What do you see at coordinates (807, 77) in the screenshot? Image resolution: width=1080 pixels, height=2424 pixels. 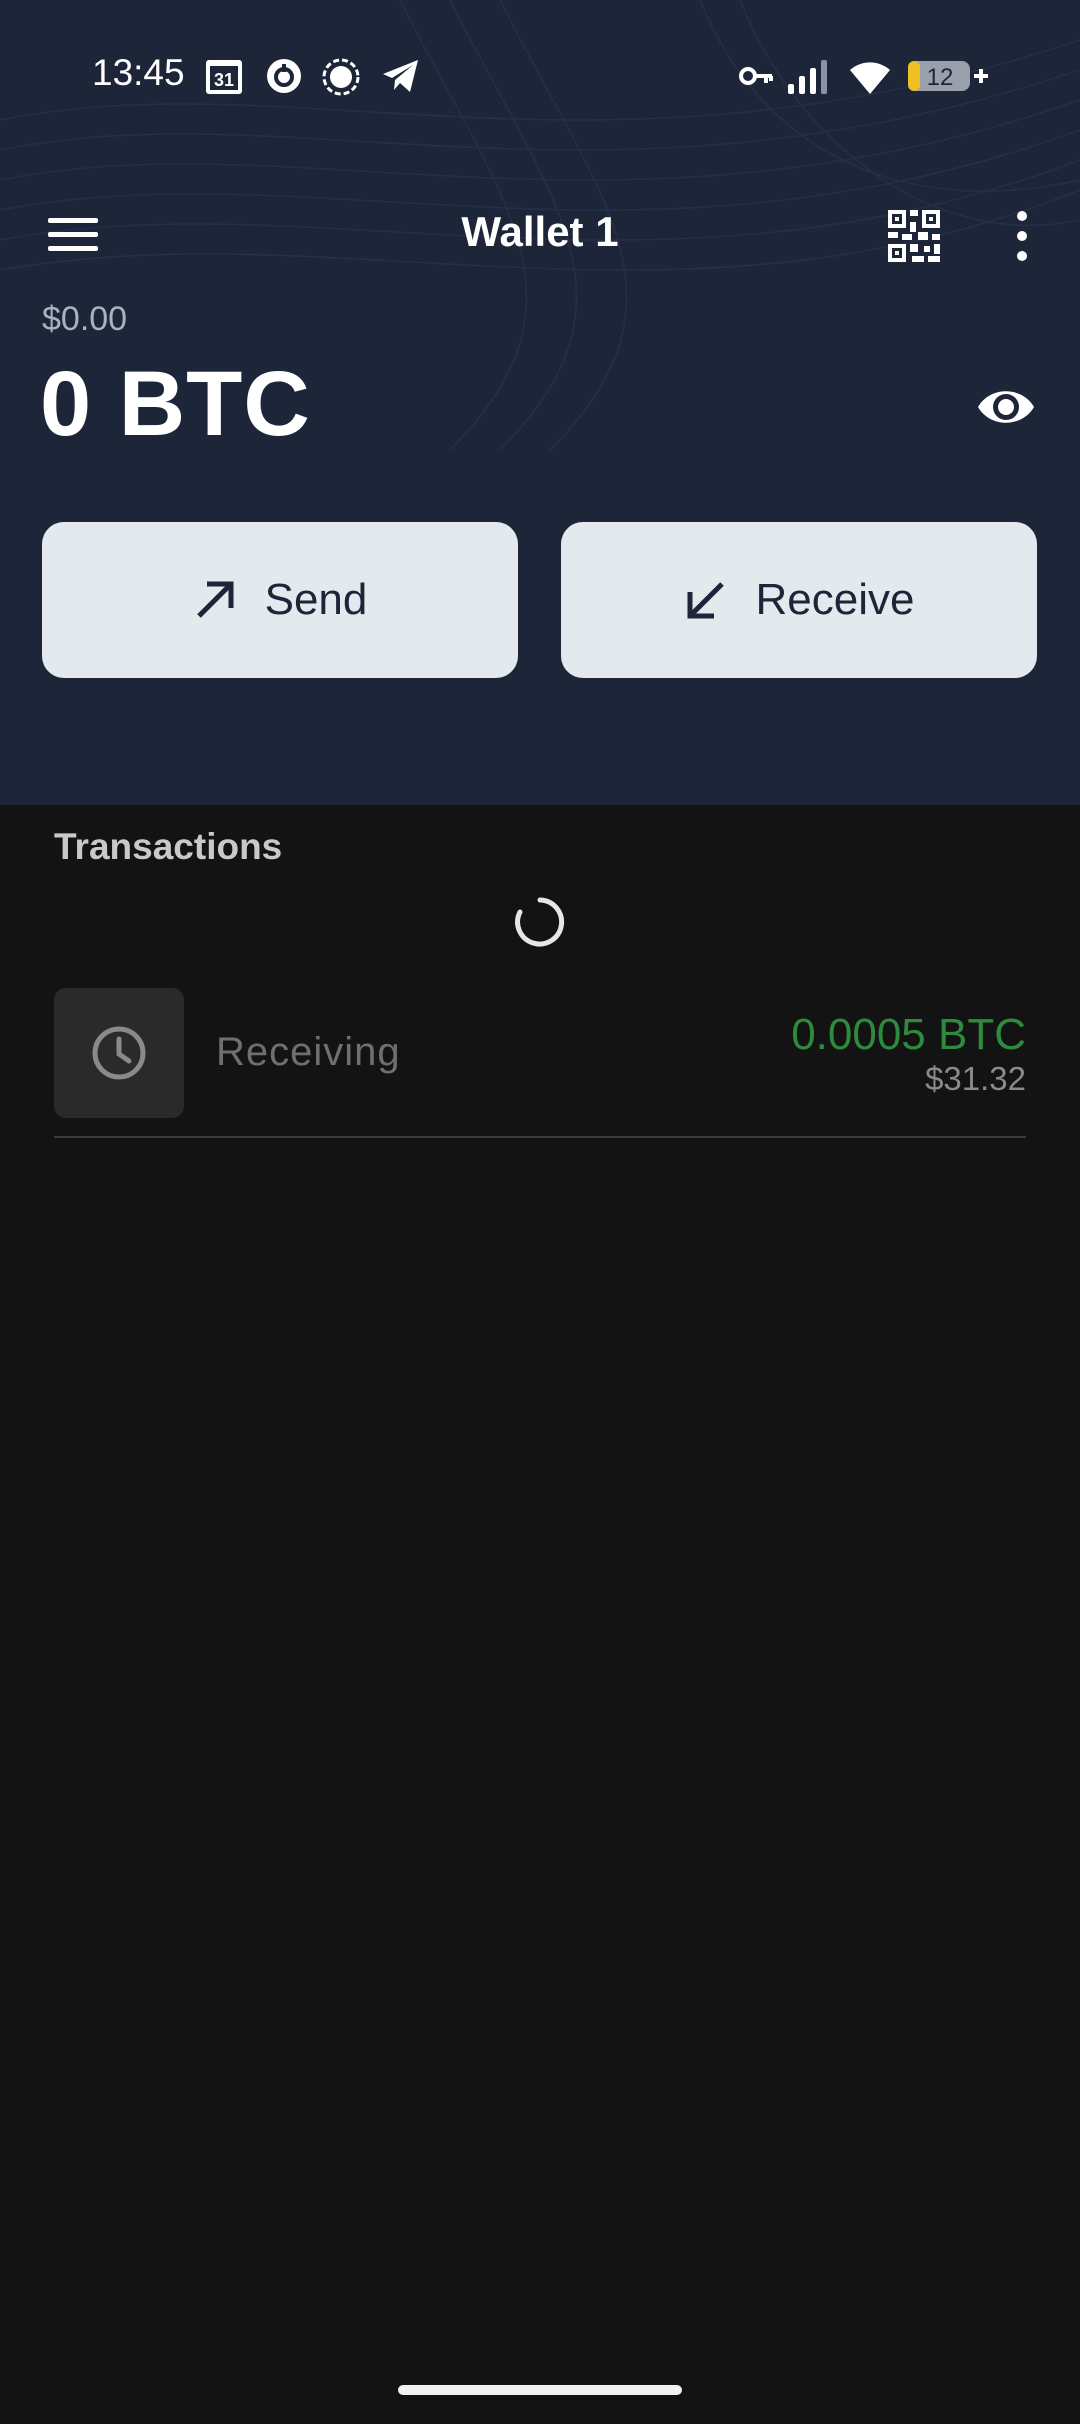 I see `cellular-signal-icon` at bounding box center [807, 77].